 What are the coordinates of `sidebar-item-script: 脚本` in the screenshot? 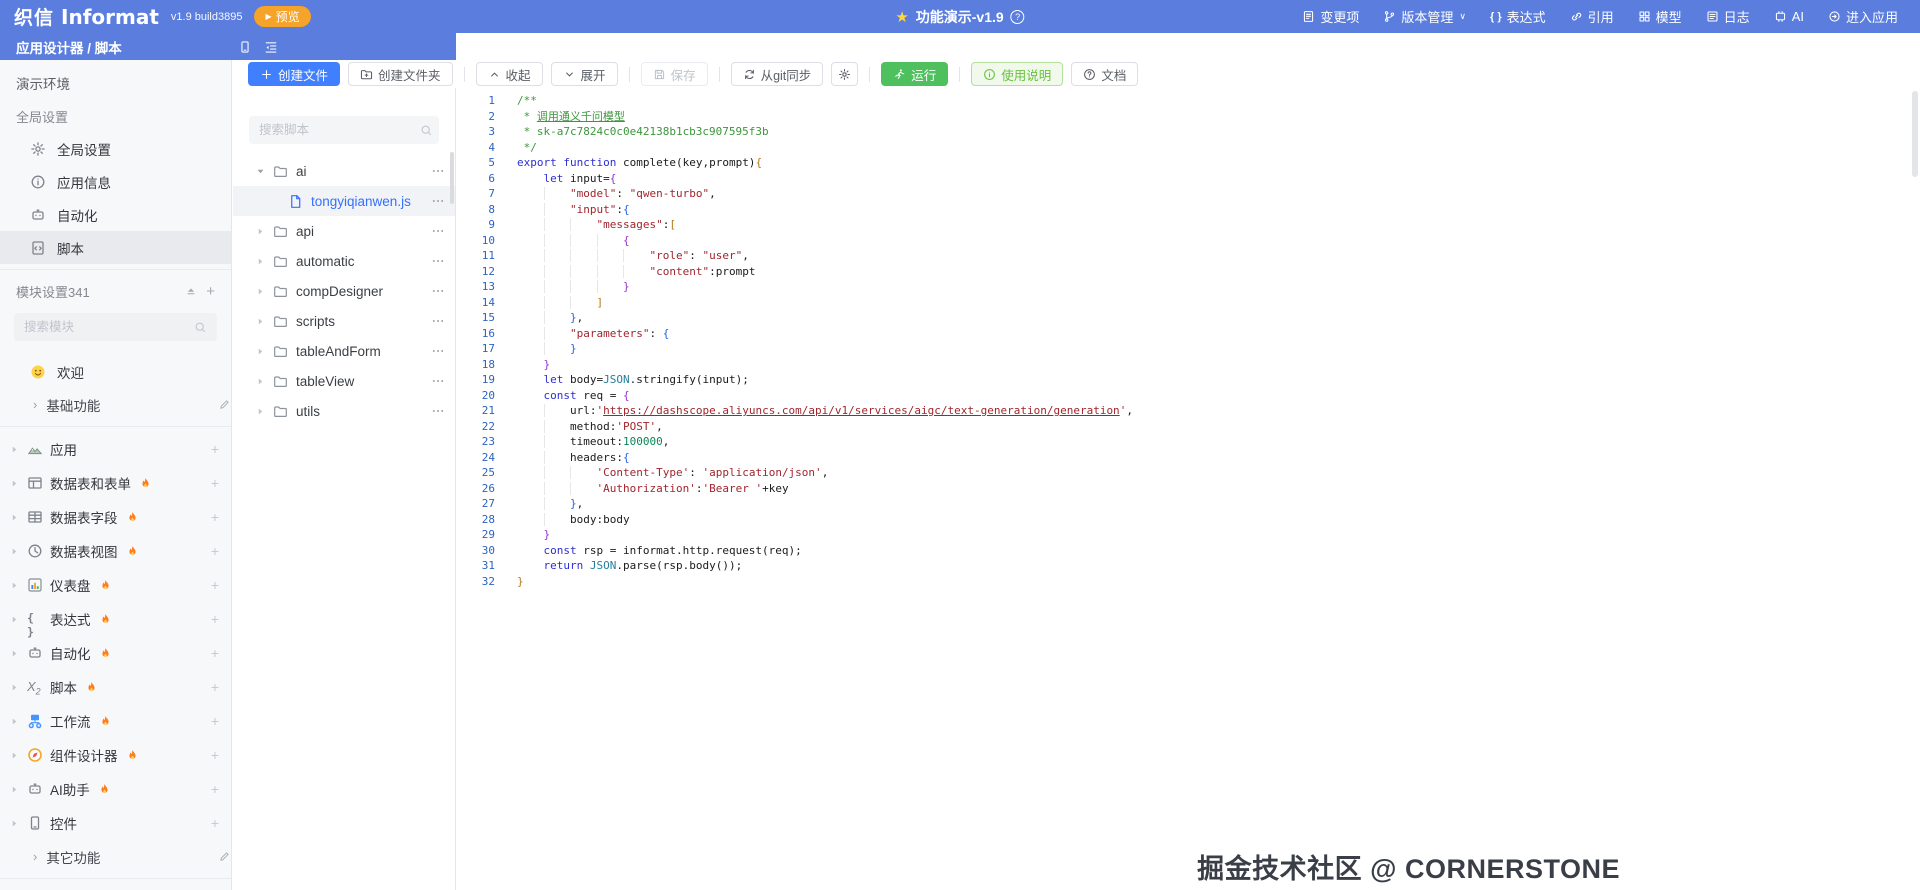 It's located at (115, 247).